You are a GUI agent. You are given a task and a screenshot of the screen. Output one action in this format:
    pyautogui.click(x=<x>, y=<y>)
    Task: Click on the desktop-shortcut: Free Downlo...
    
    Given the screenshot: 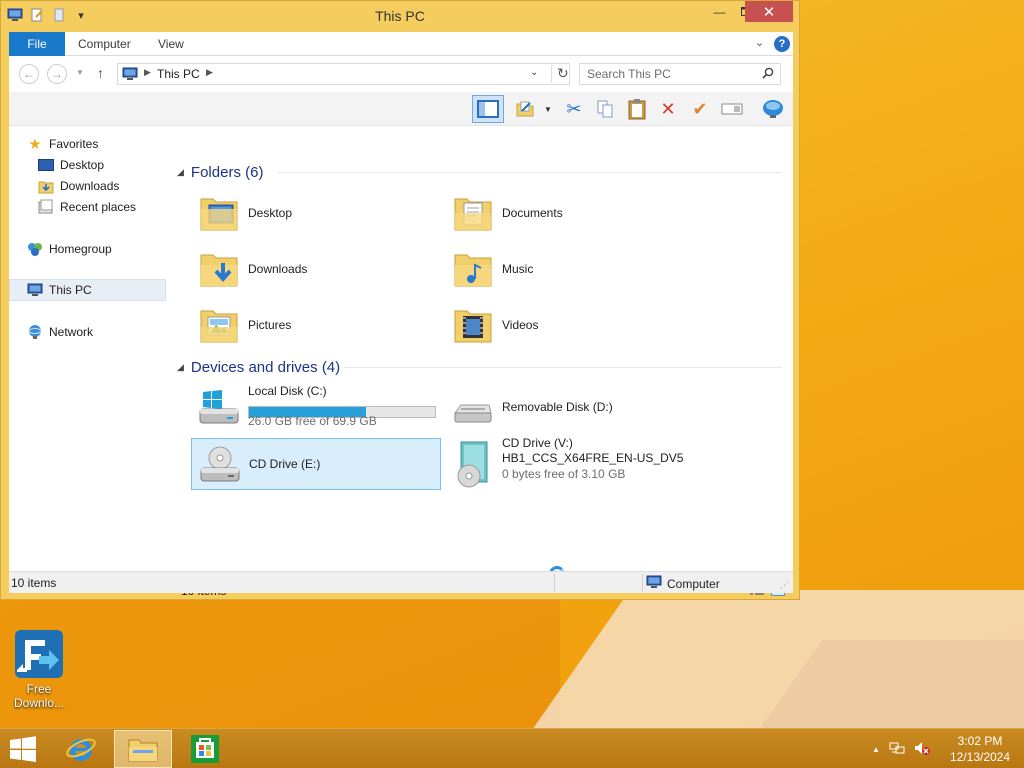 What is the action you would take?
    pyautogui.click(x=39, y=670)
    